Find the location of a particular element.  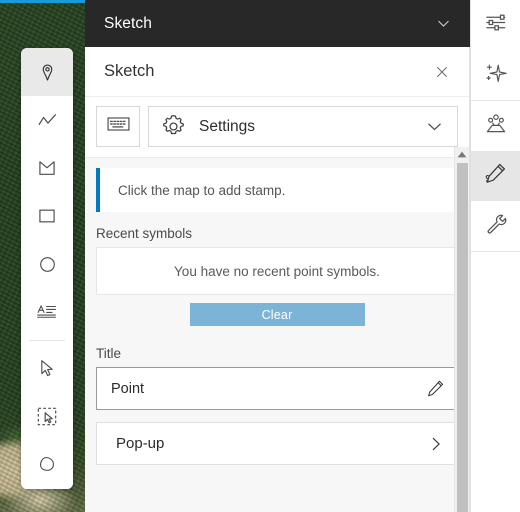

text-icon is located at coordinates (47, 312).